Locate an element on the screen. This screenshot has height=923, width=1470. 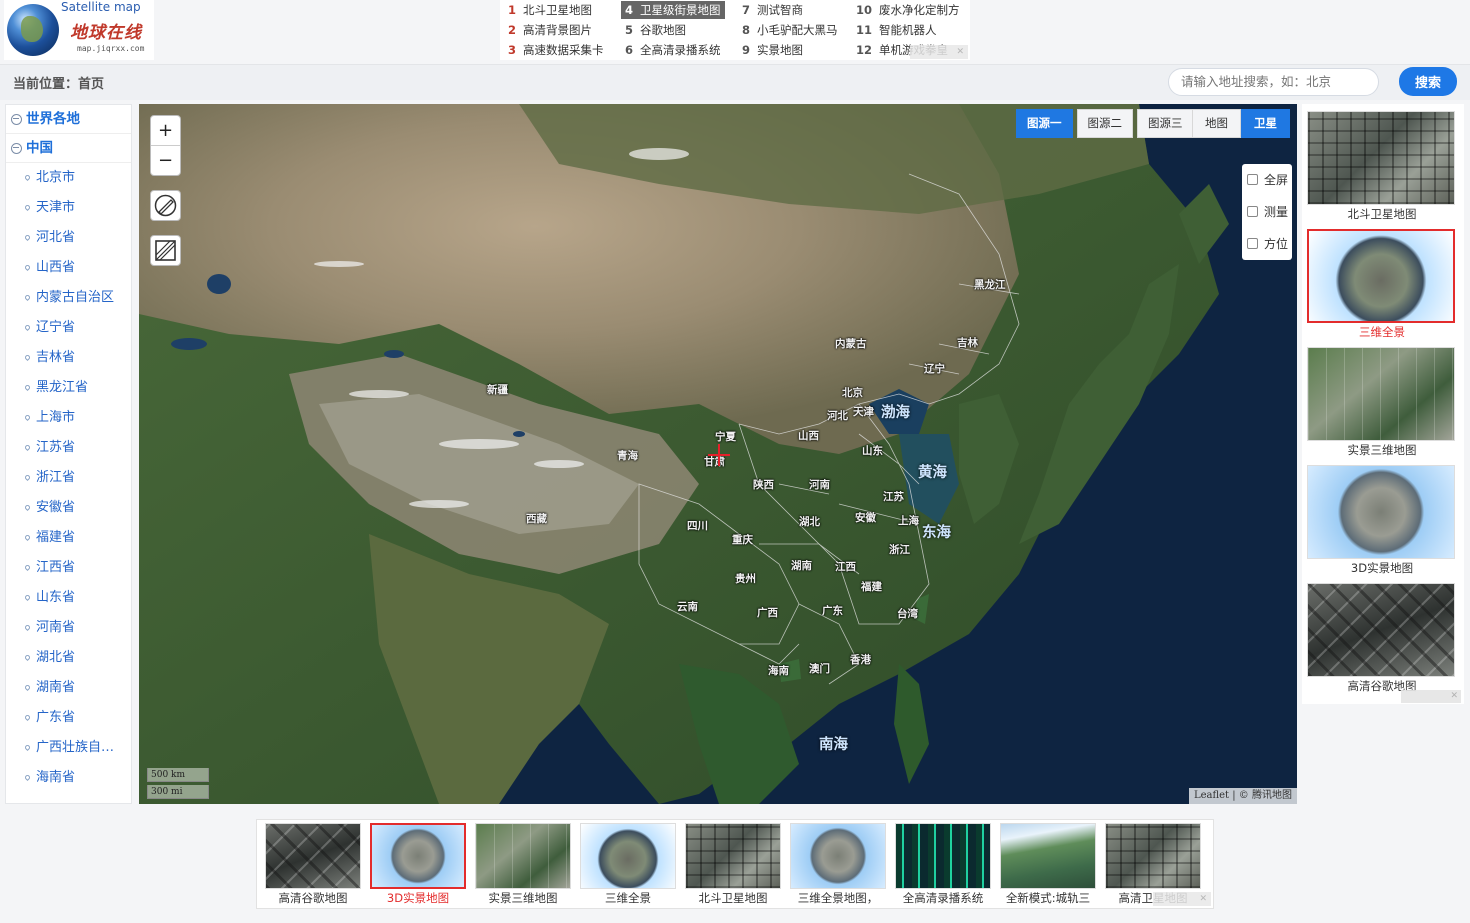
sidebar-item: 河北省 is located at coordinates (68, 238).